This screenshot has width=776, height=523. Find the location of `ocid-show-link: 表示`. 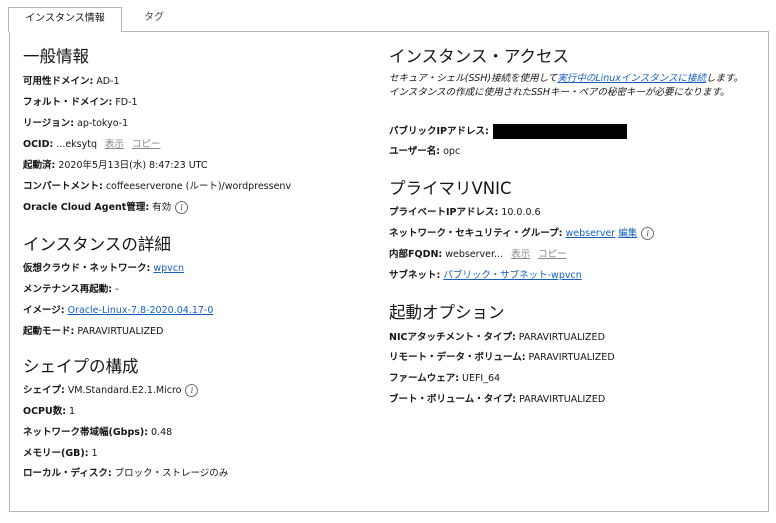

ocid-show-link: 表示 is located at coordinates (114, 144).